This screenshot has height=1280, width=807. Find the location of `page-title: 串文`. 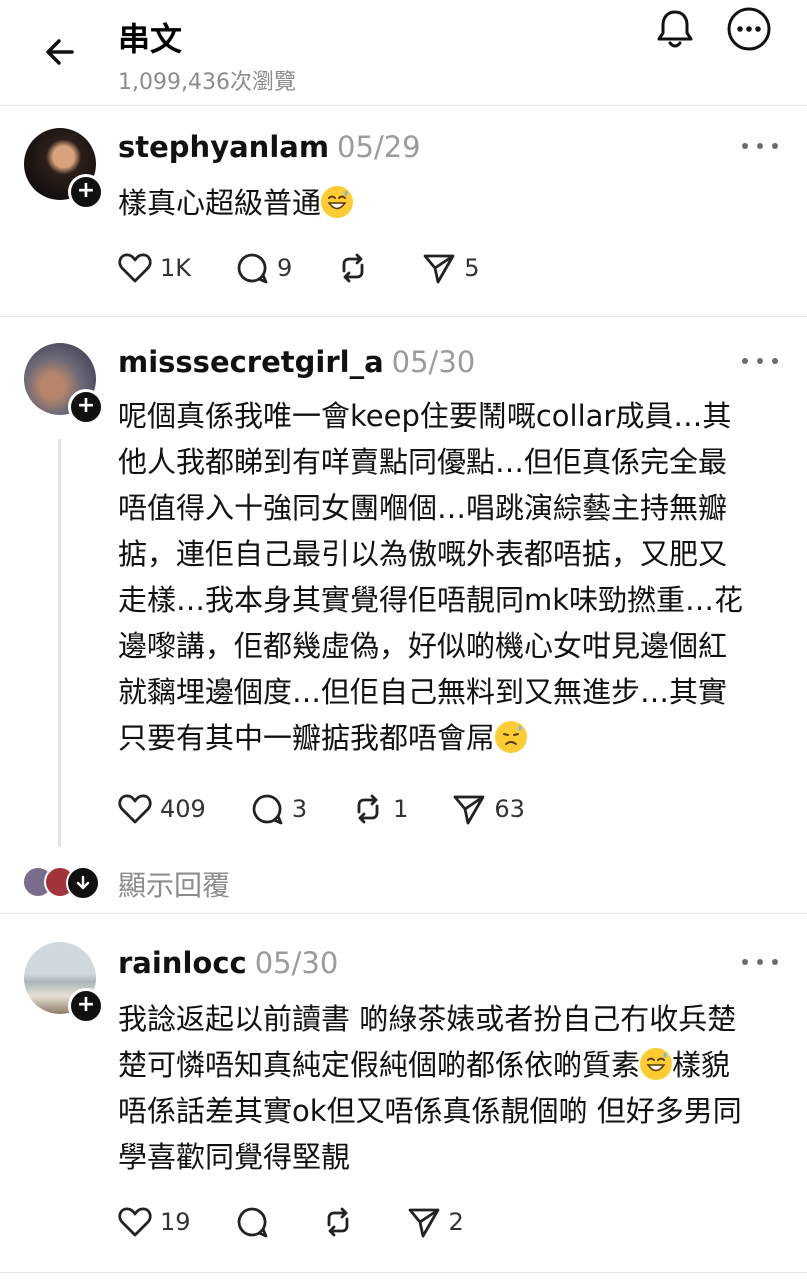

page-title: 串文 is located at coordinates (150, 39).